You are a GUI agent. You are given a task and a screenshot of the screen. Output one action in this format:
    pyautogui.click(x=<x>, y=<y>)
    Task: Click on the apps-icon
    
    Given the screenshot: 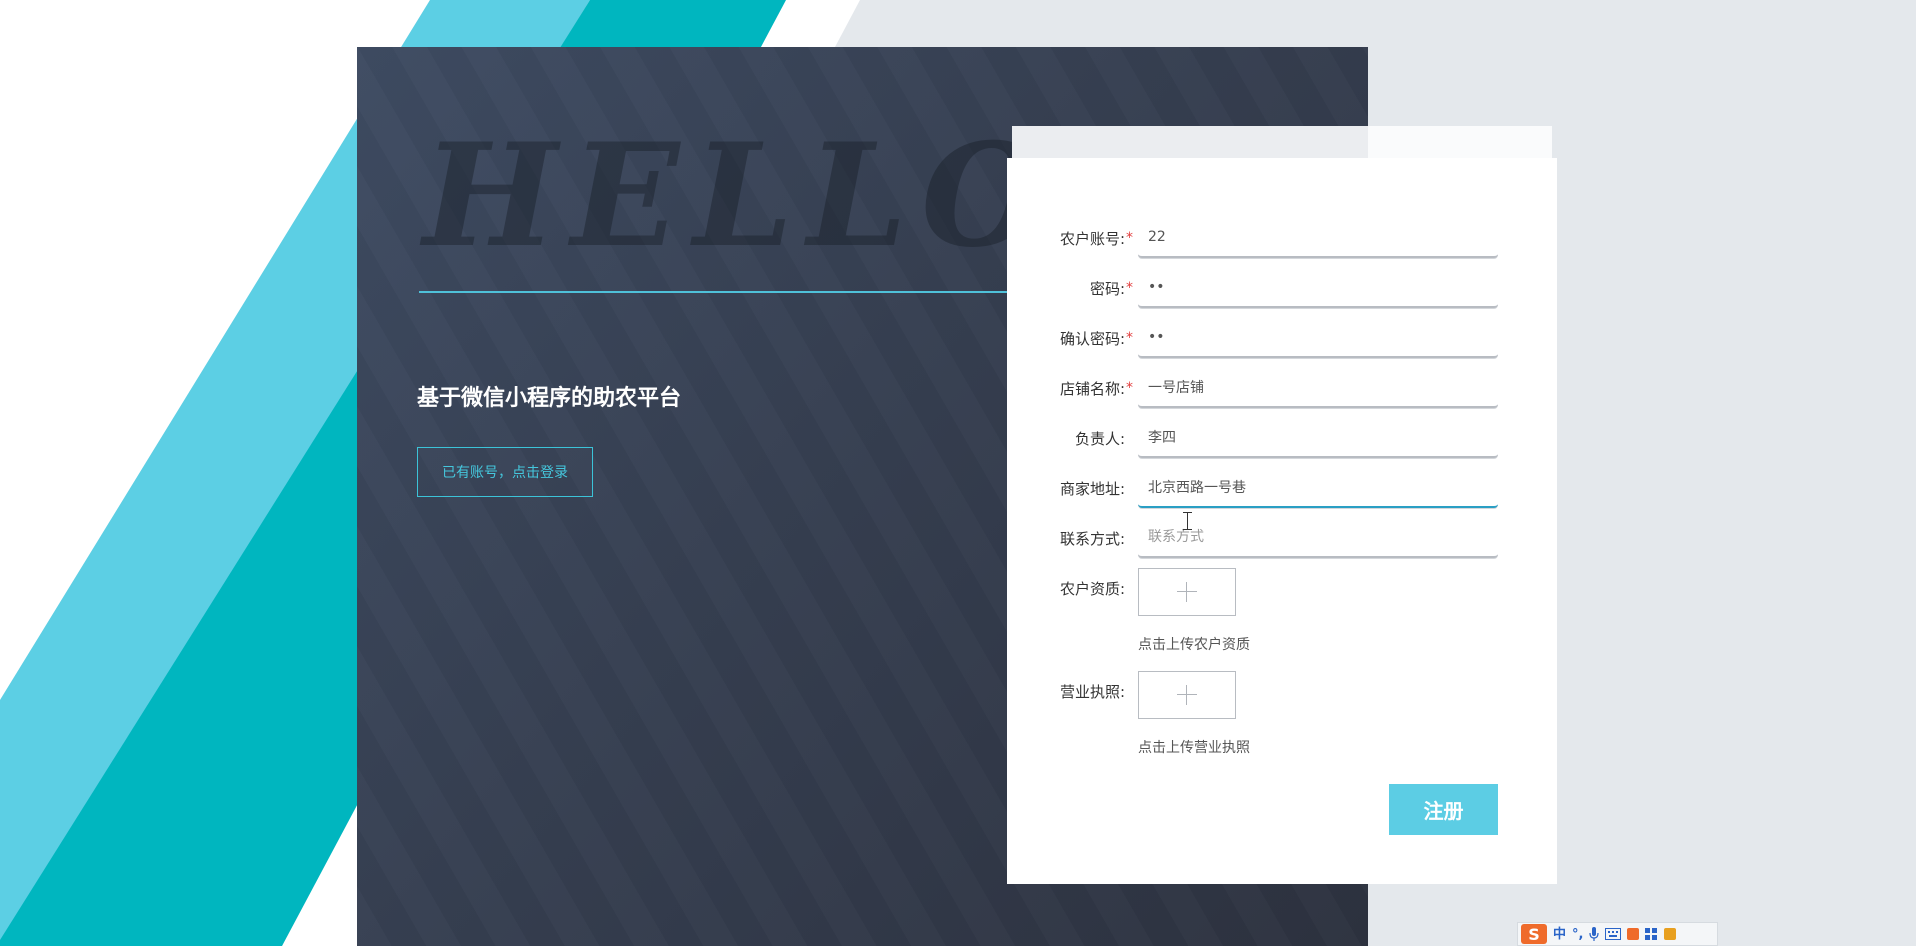 What is the action you would take?
    pyautogui.click(x=1651, y=934)
    